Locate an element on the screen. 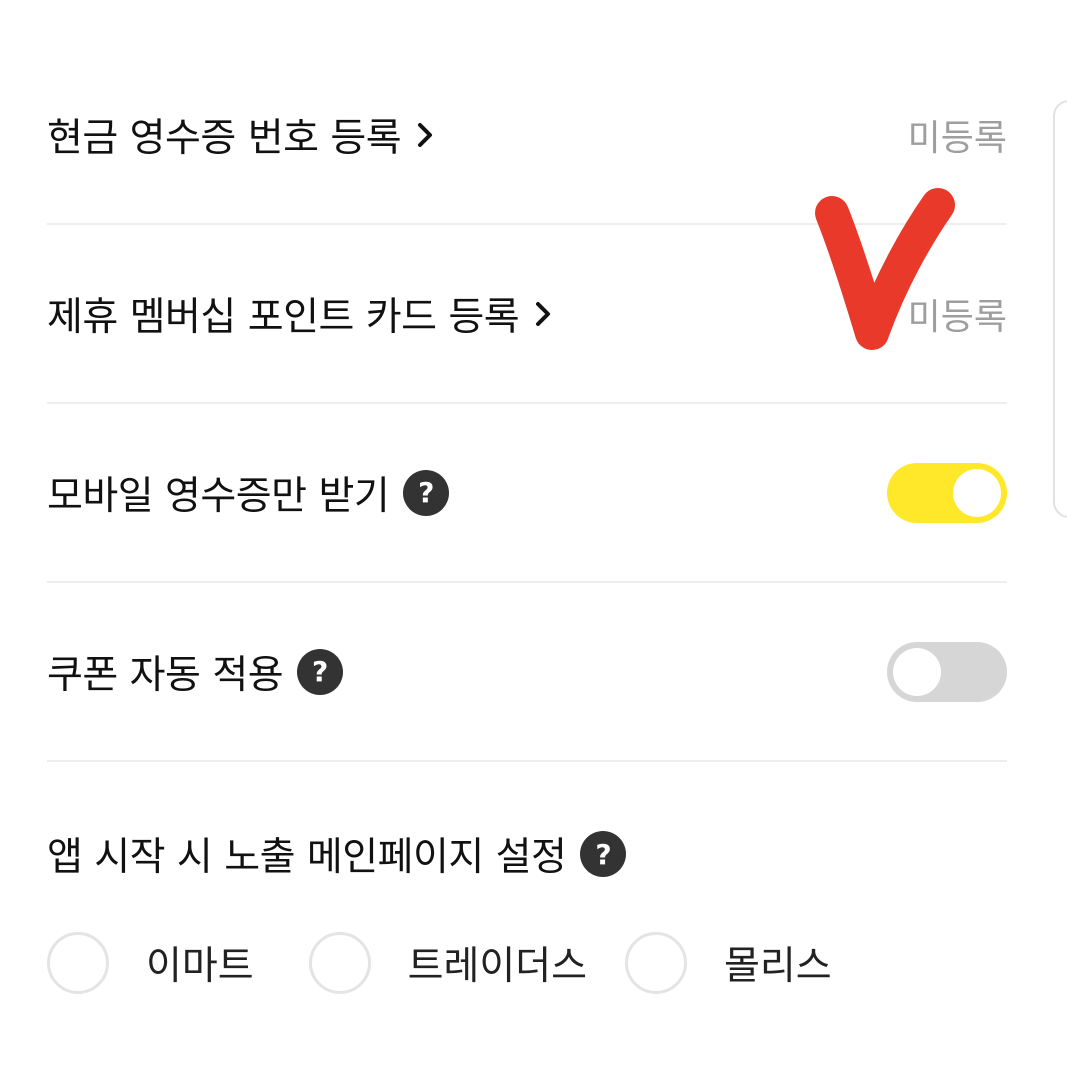 Image resolution: width=1067 pixels, height=1067 pixels. start-page-options: 이마트 트레이더스 몰리스 is located at coordinates (439, 963).